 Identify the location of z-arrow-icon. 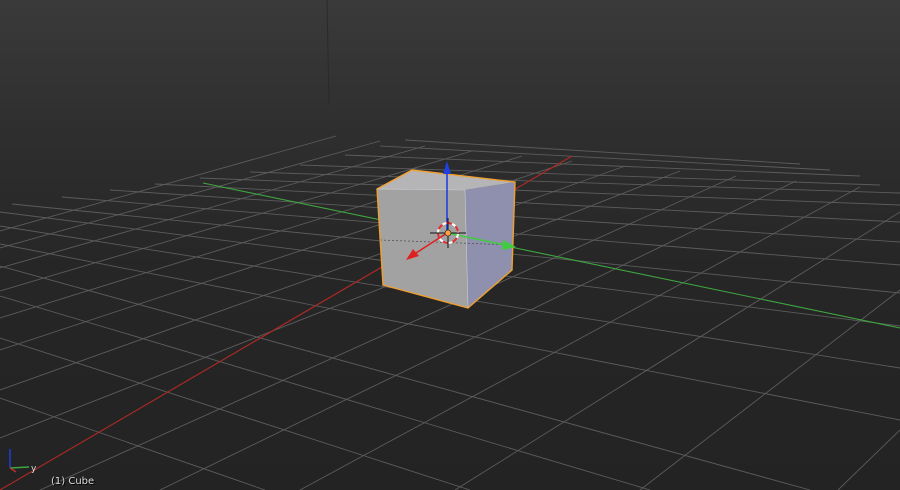
(447, 167).